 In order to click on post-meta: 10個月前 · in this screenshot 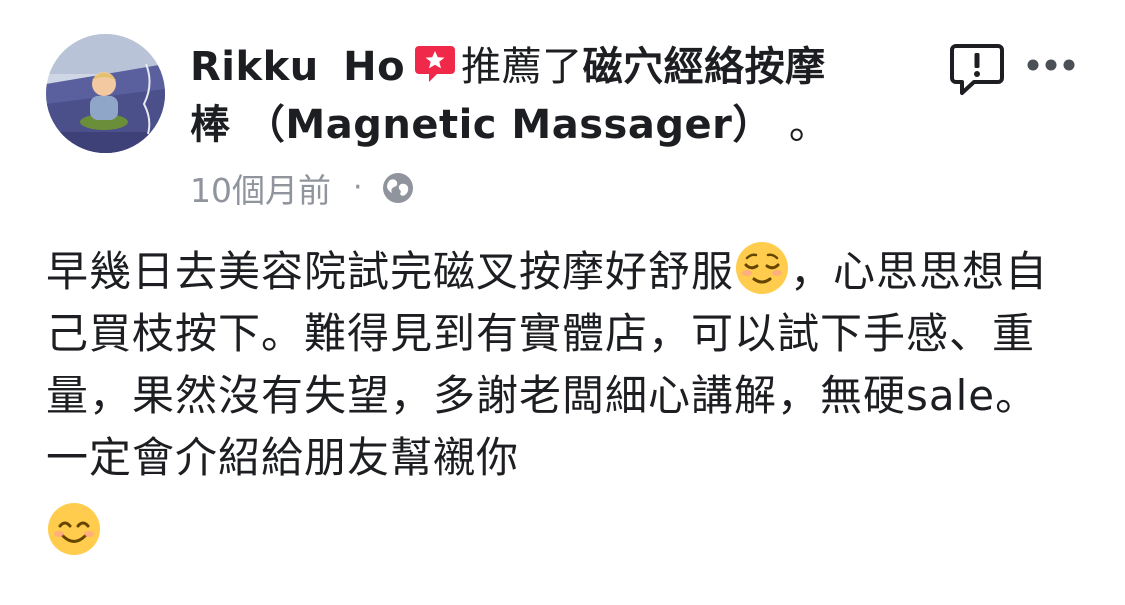, I will do `click(302, 188)`.